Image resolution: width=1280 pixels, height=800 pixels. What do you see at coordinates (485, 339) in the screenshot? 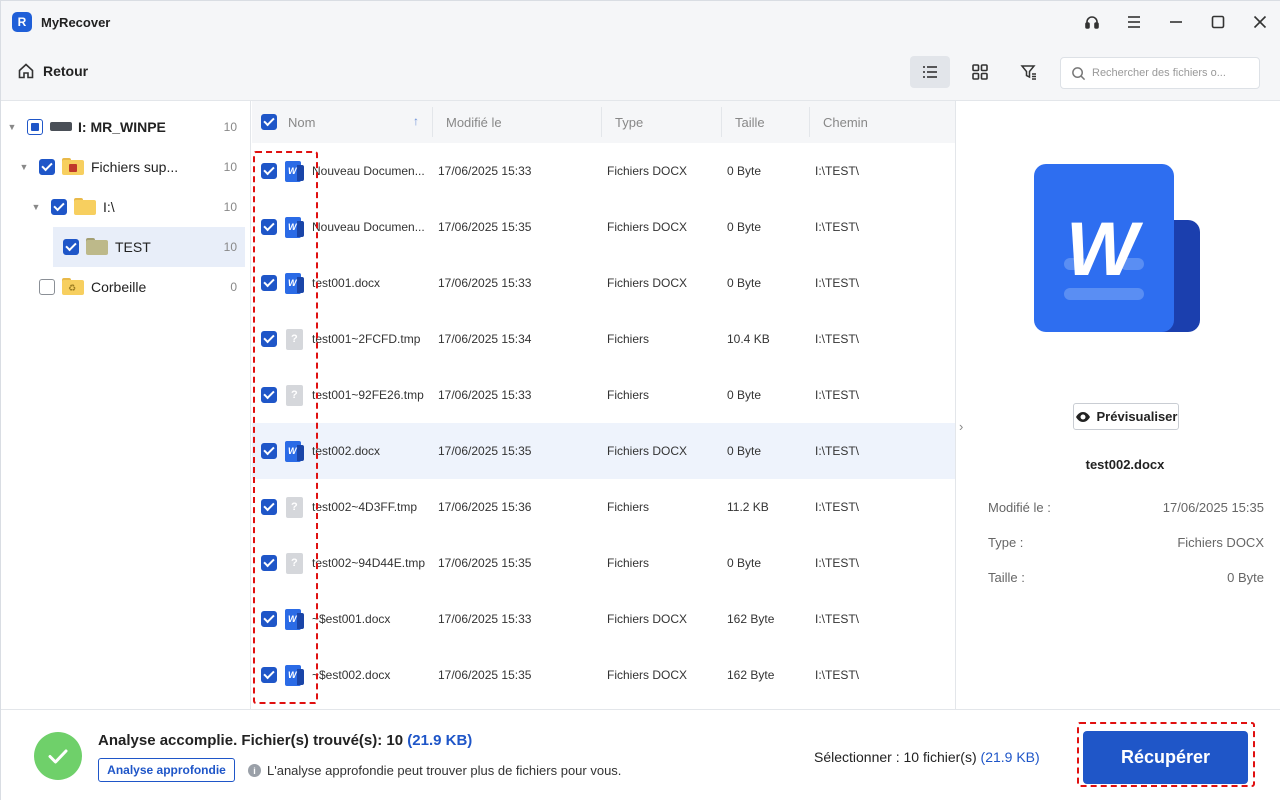
I see `file-modified: 17/06/2025 15:34` at bounding box center [485, 339].